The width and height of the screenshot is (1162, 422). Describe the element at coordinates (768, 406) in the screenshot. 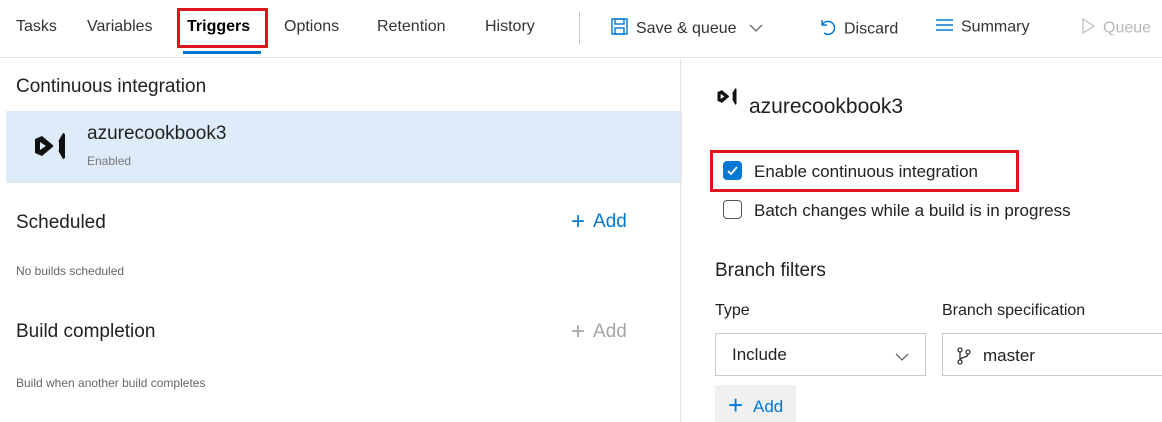

I see `add-branch-filter-label: Add` at that location.